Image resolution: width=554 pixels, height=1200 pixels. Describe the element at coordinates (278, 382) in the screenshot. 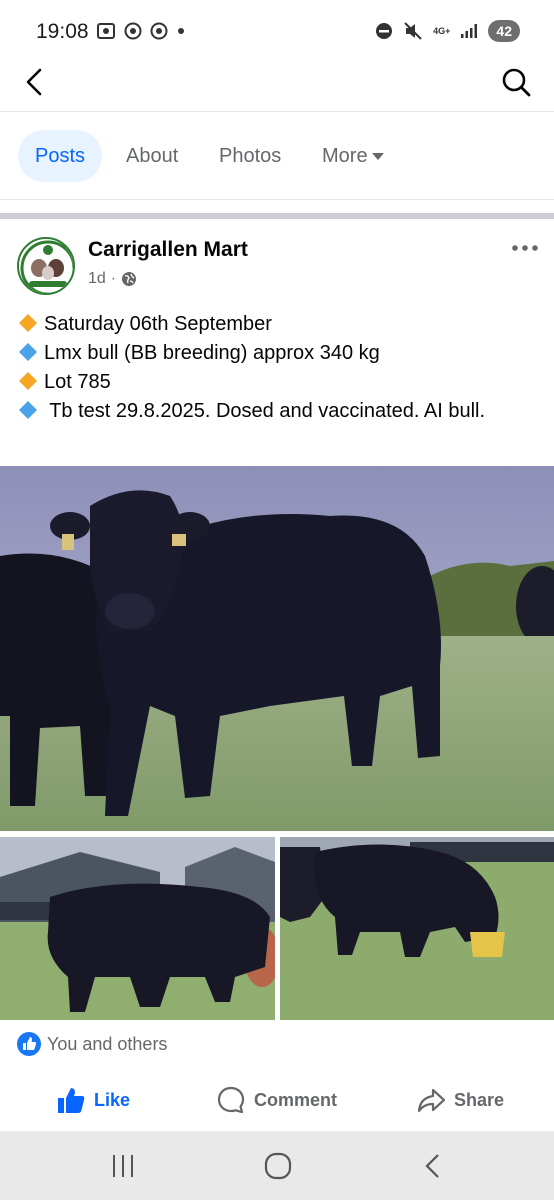

I see `post-line: Lot 785` at that location.